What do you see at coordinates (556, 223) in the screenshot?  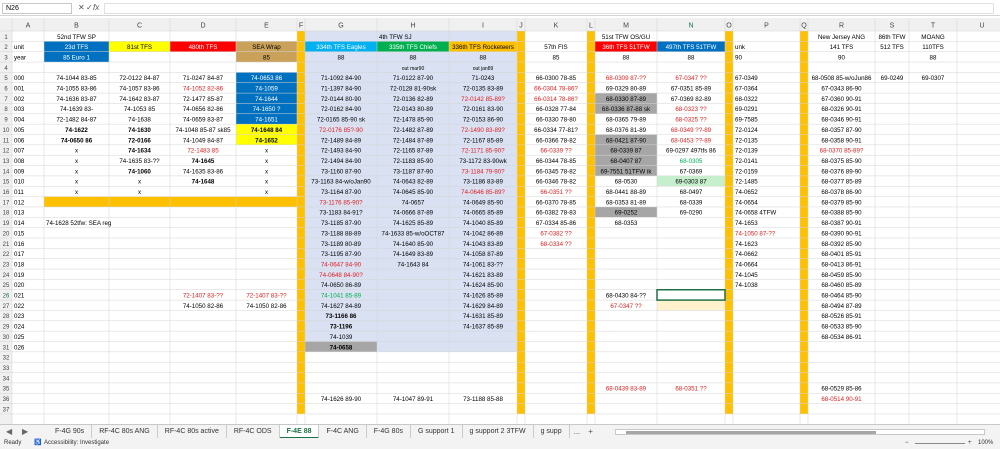 I see `cell-K19: 67-0334 85-86` at bounding box center [556, 223].